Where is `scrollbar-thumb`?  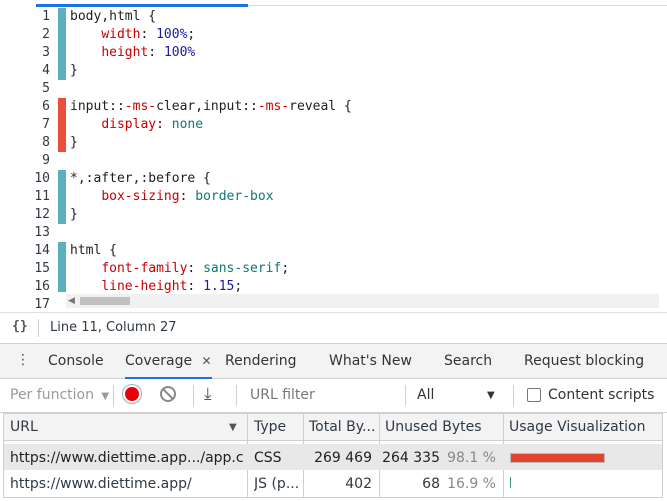
scrollbar-thumb is located at coordinates (105, 301).